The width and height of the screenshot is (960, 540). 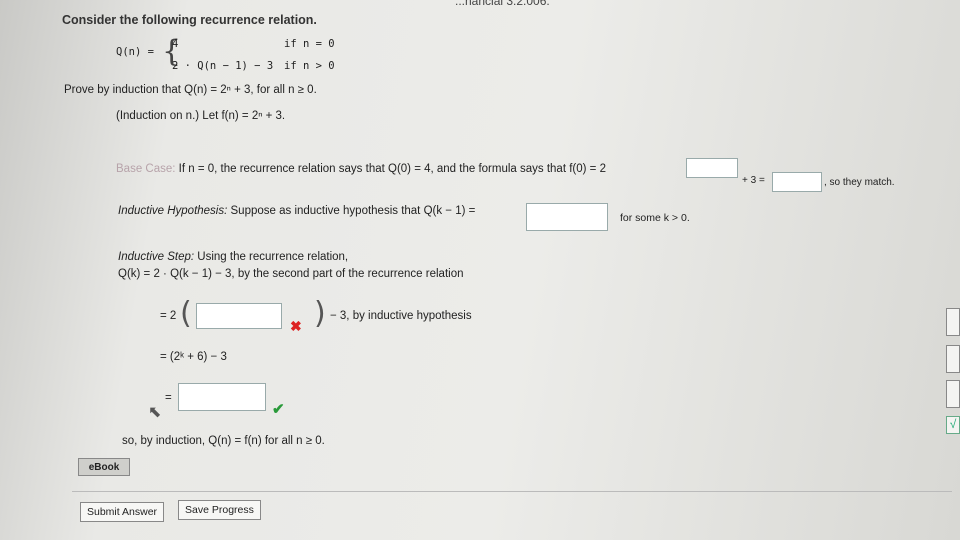 What do you see at coordinates (655, 218) in the screenshot?
I see `hypothesis-for-some: for some k > 0.` at bounding box center [655, 218].